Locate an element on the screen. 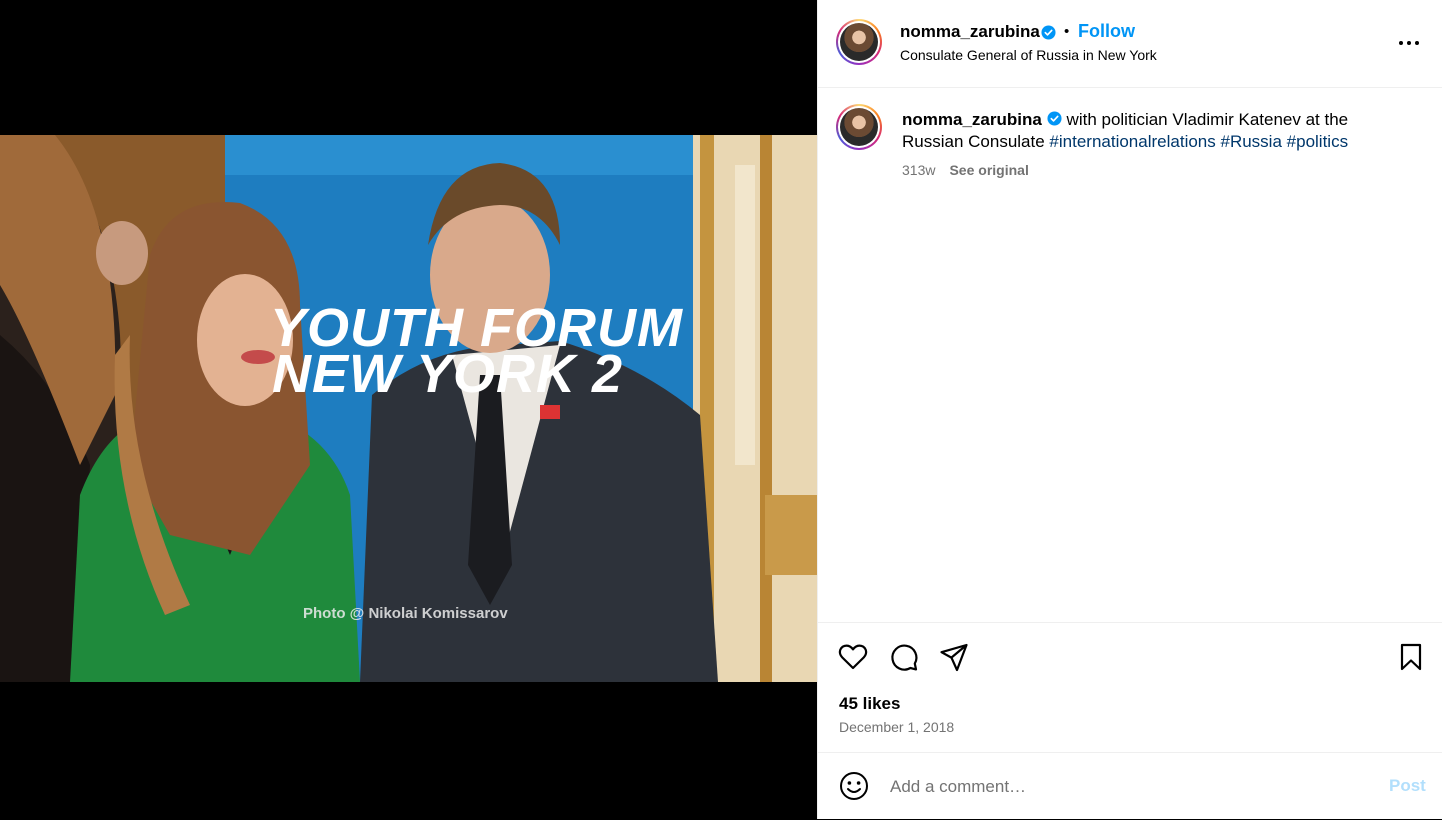 The image size is (1442, 820). hashtag-link: #internationalrelations is located at coordinates (1132, 141).